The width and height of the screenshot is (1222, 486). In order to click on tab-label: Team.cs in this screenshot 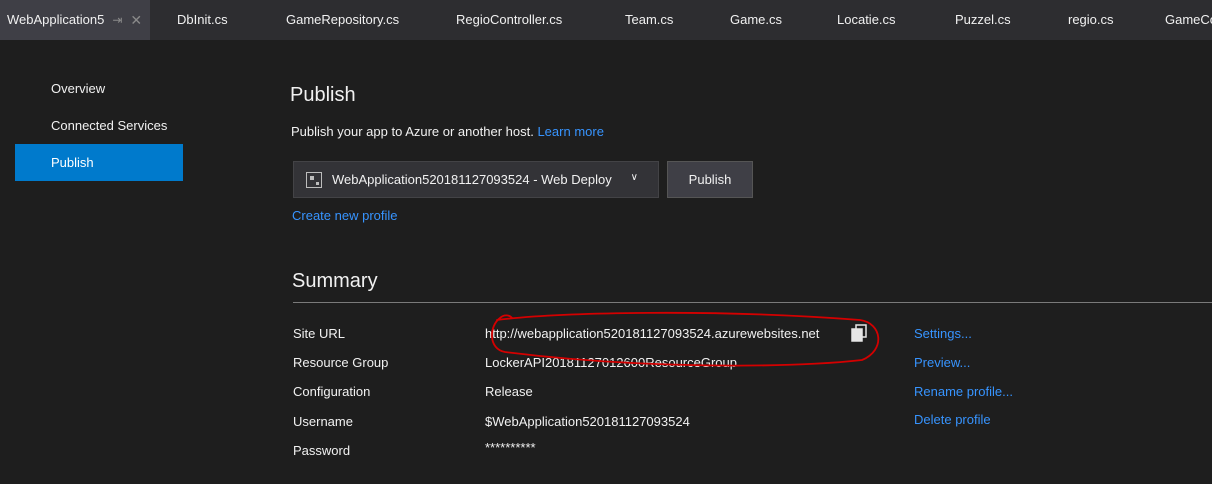, I will do `click(649, 19)`.